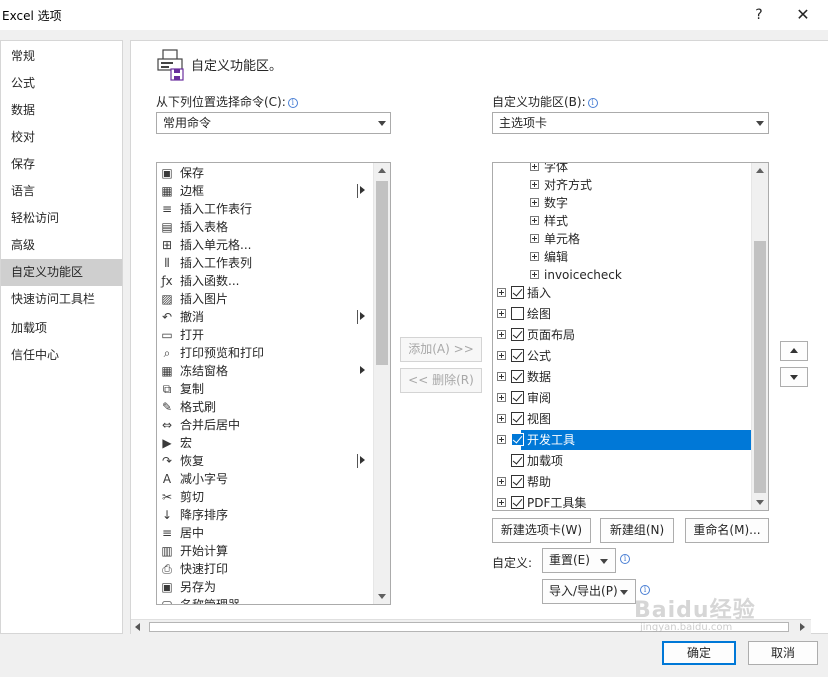  I want to click on command-item: ↓ 降序排序, so click(262, 515).